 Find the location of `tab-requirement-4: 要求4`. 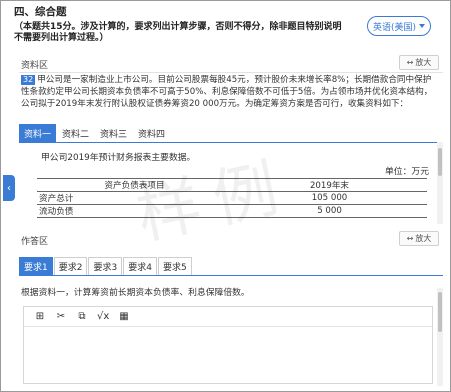

tab-requirement-4: 要求4 is located at coordinates (140, 266).